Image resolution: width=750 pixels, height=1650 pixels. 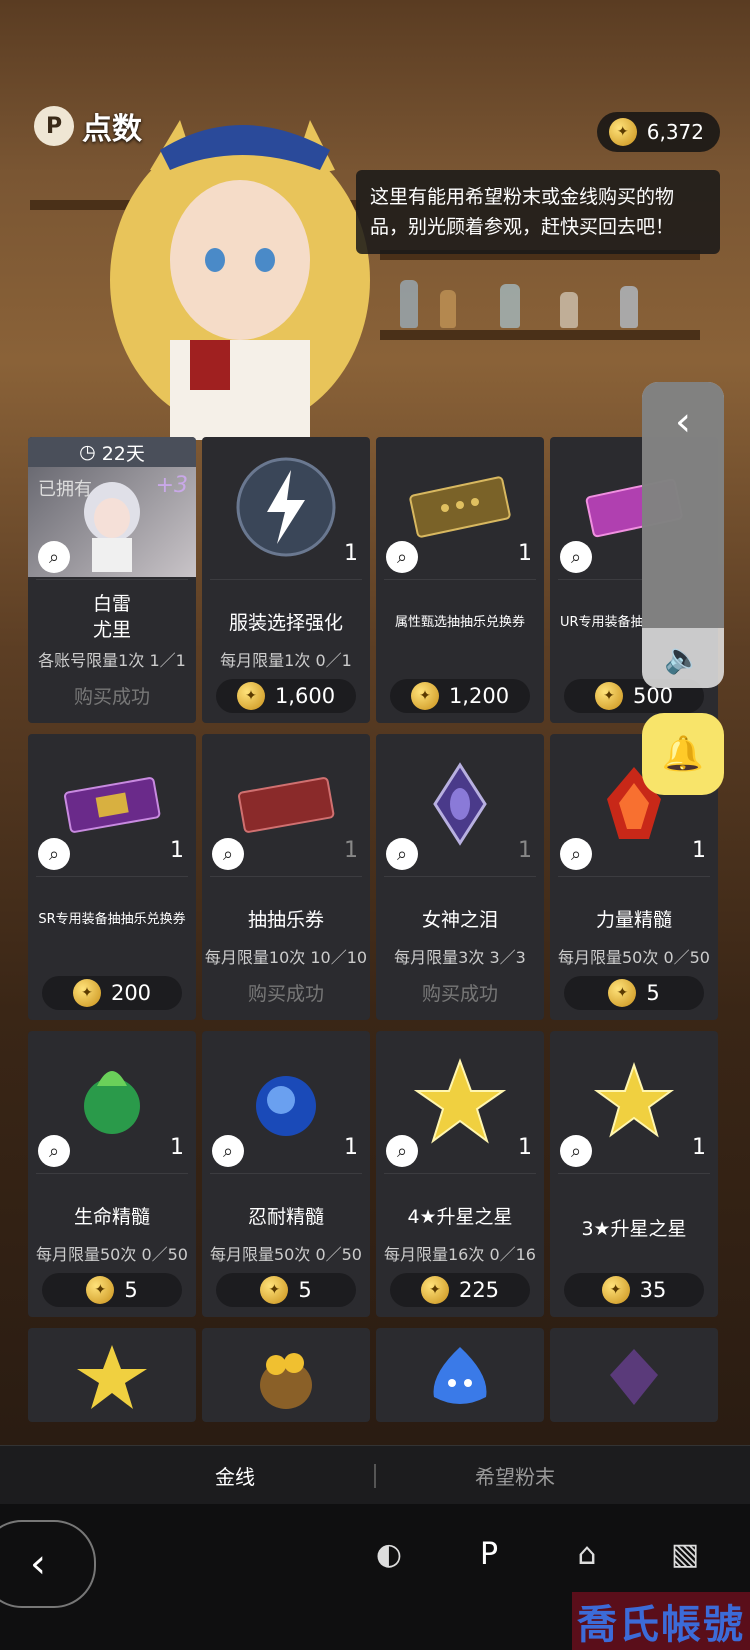 I want to click on price-value: 225, so click(x=479, y=1290).